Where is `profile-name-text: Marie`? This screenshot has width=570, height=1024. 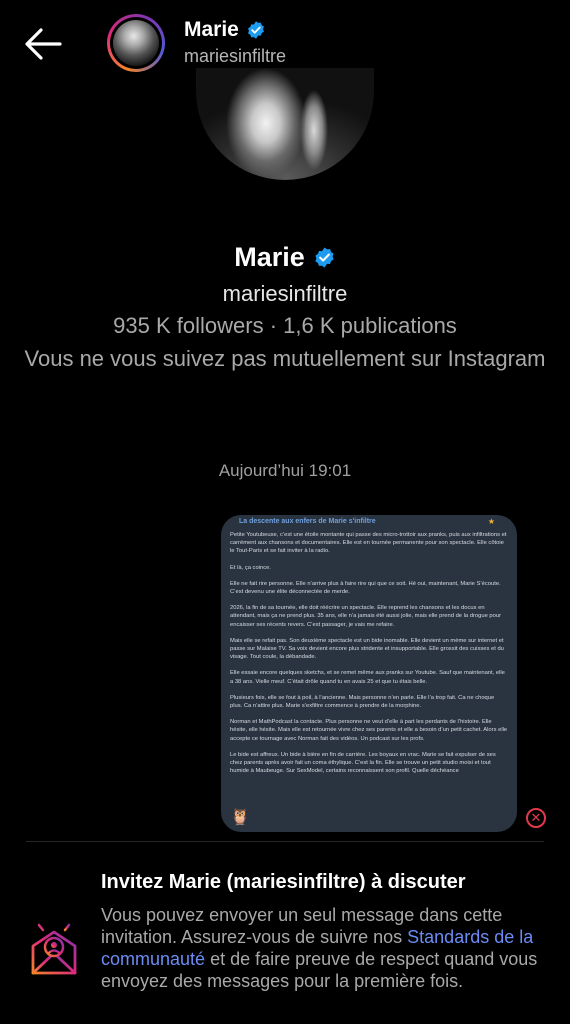
profile-name-text: Marie is located at coordinates (269, 257).